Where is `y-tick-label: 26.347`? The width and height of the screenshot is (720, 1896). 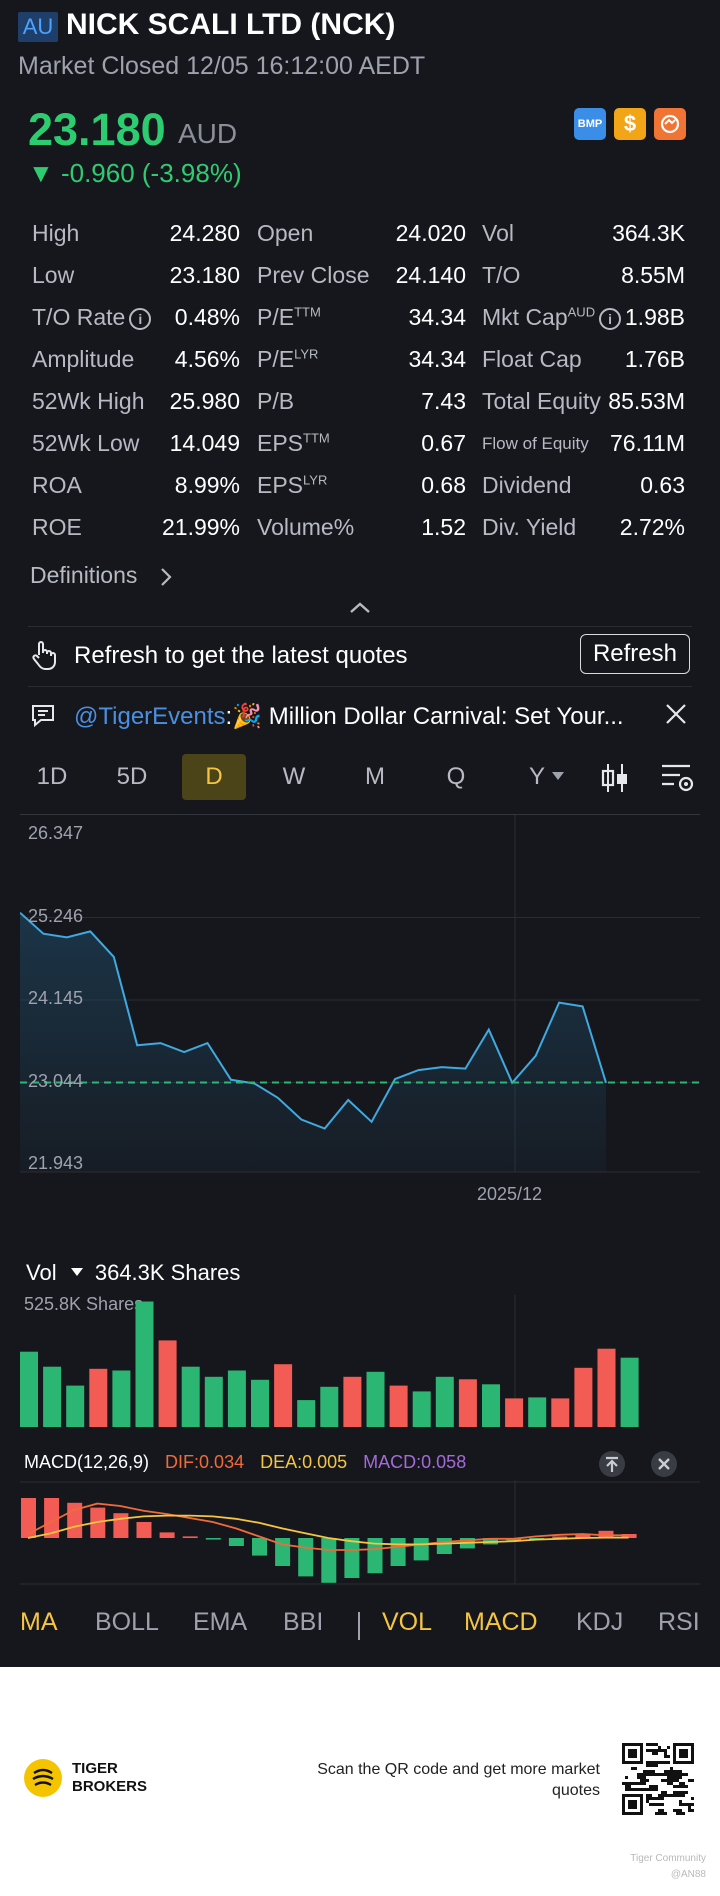 y-tick-label: 26.347 is located at coordinates (56, 833).